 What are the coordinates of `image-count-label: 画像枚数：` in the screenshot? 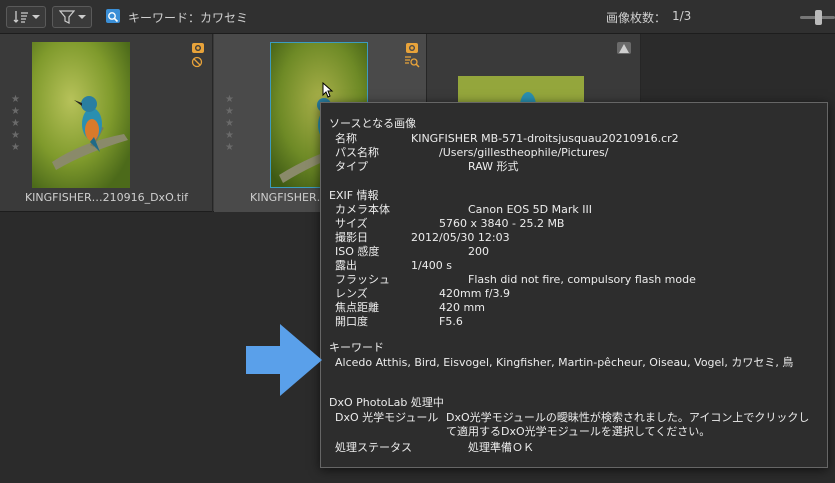 It's located at (636, 18).